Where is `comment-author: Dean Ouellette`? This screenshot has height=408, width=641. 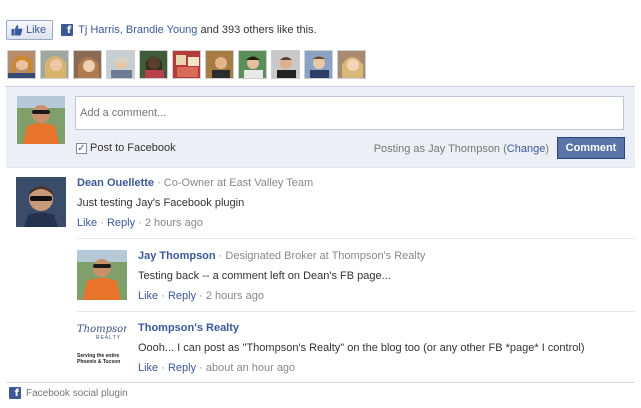
comment-author: Dean Ouellette is located at coordinates (115, 183).